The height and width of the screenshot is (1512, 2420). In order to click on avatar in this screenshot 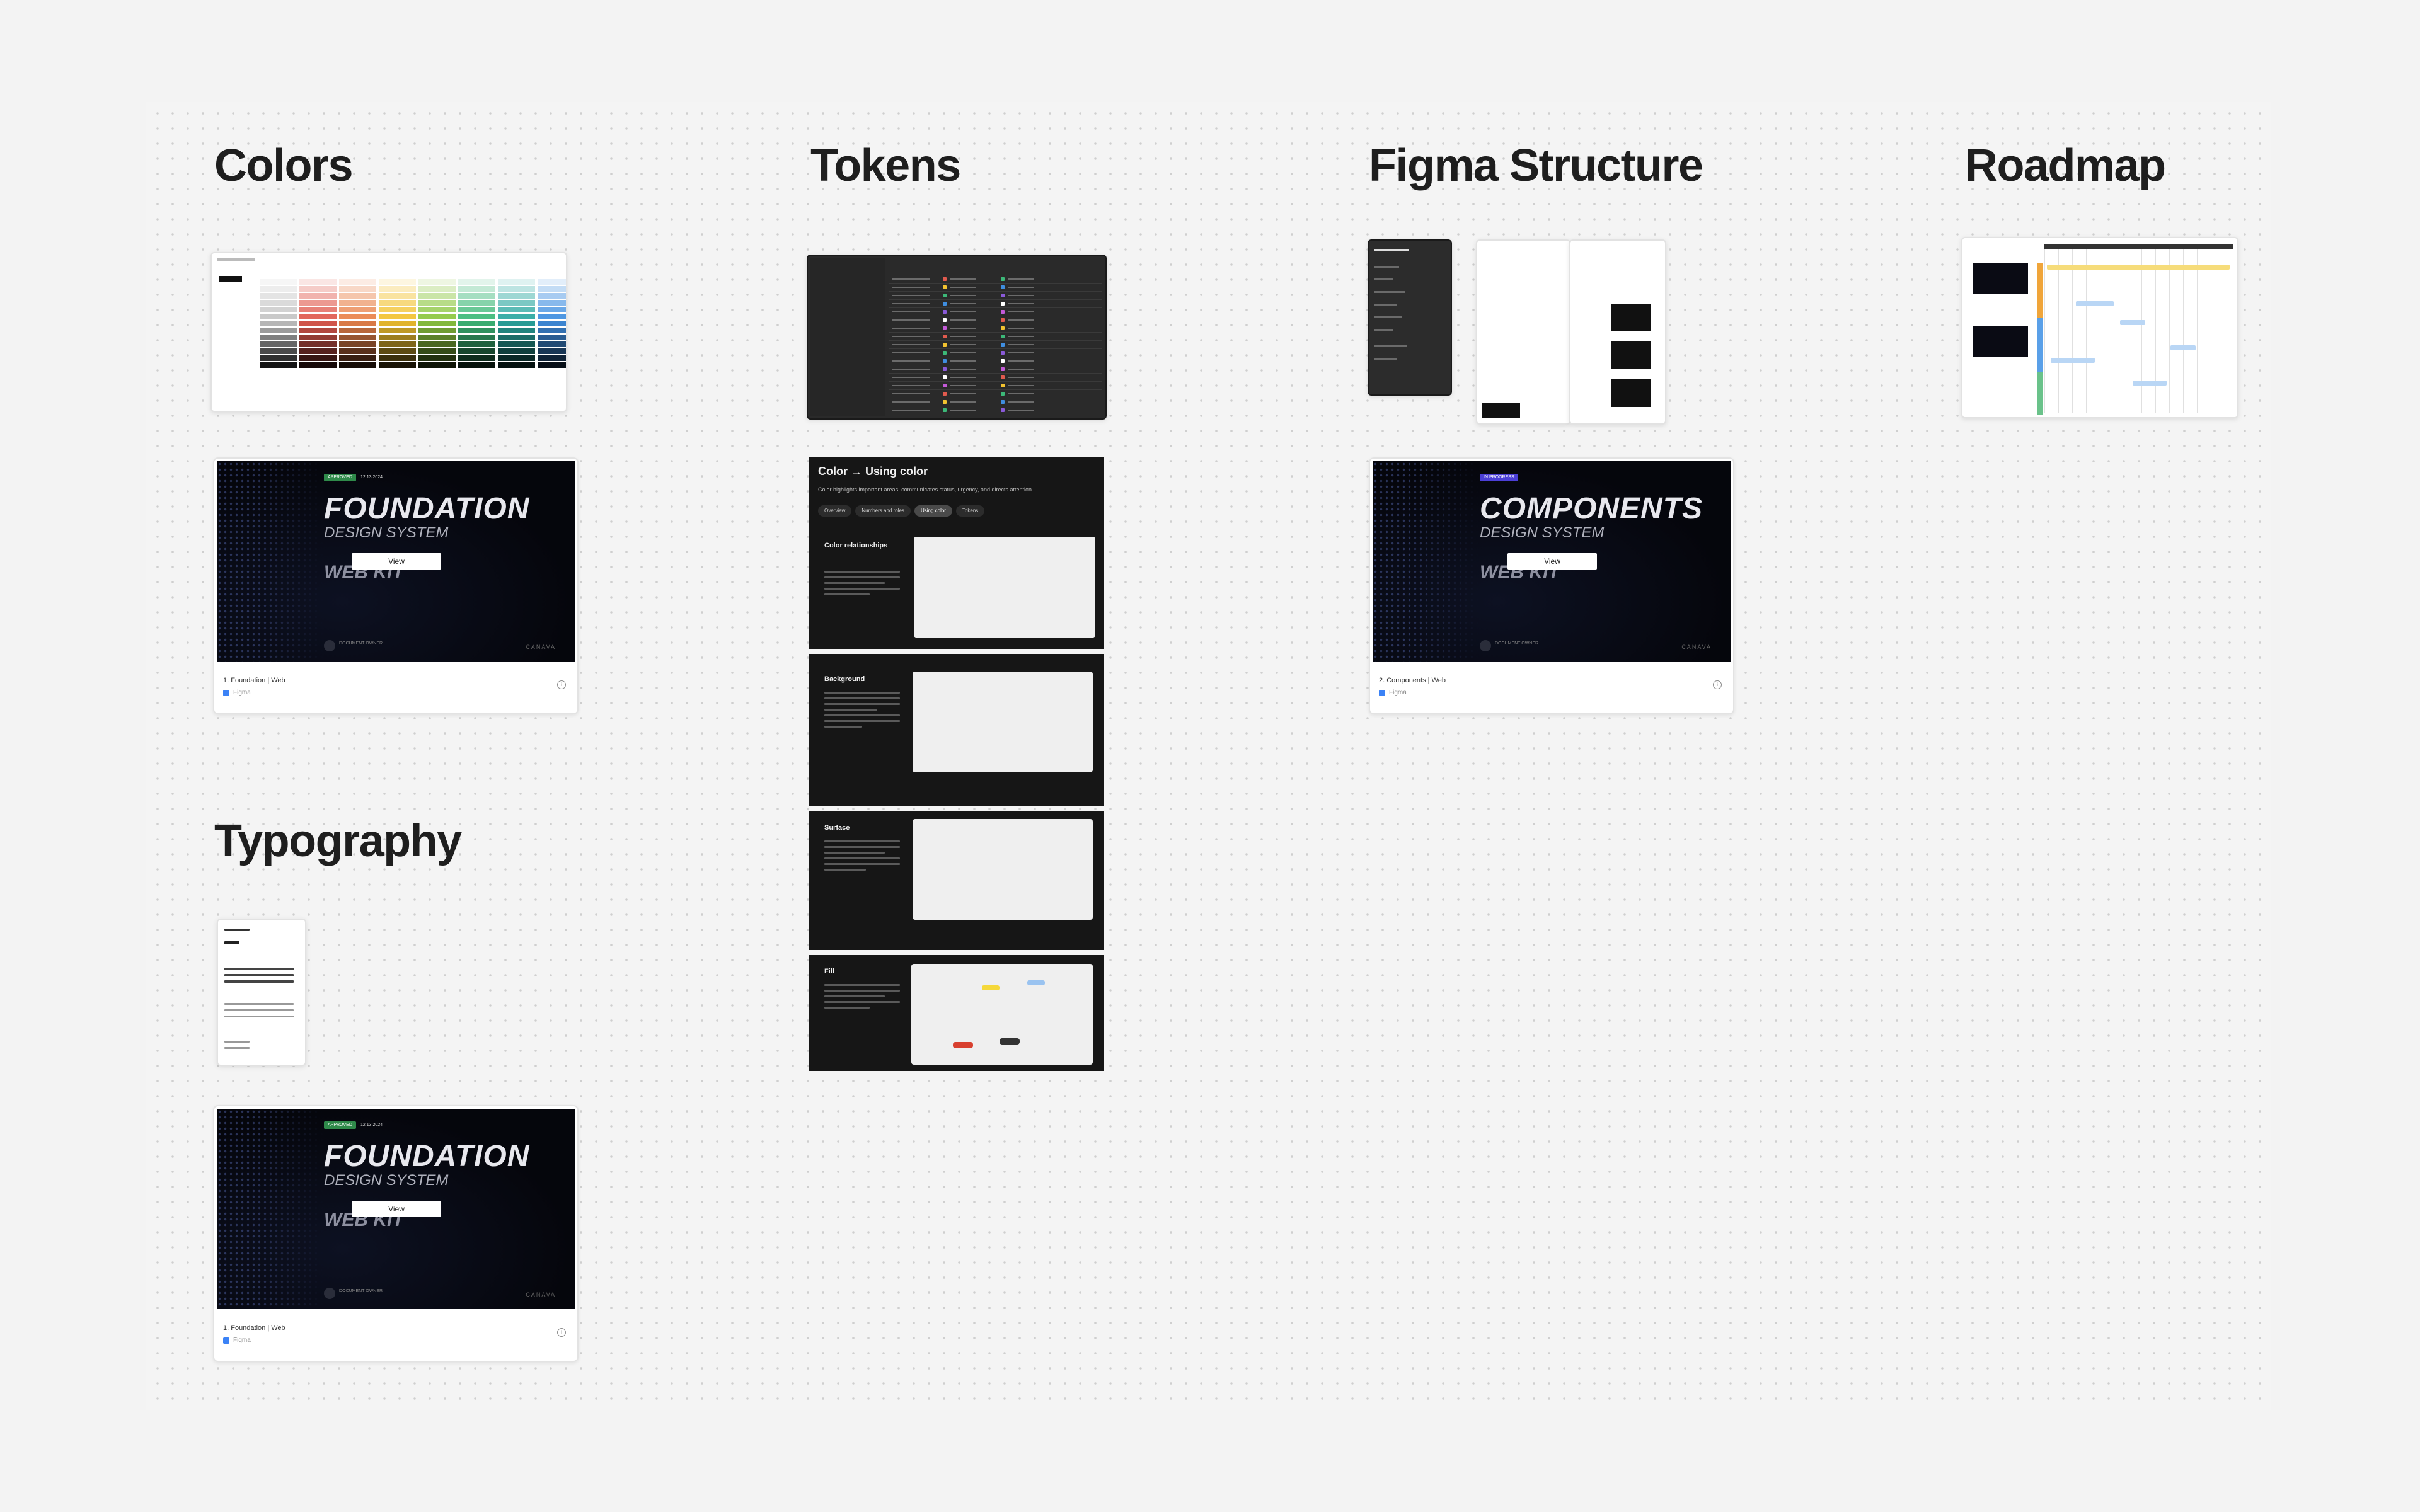, I will do `click(330, 645)`.